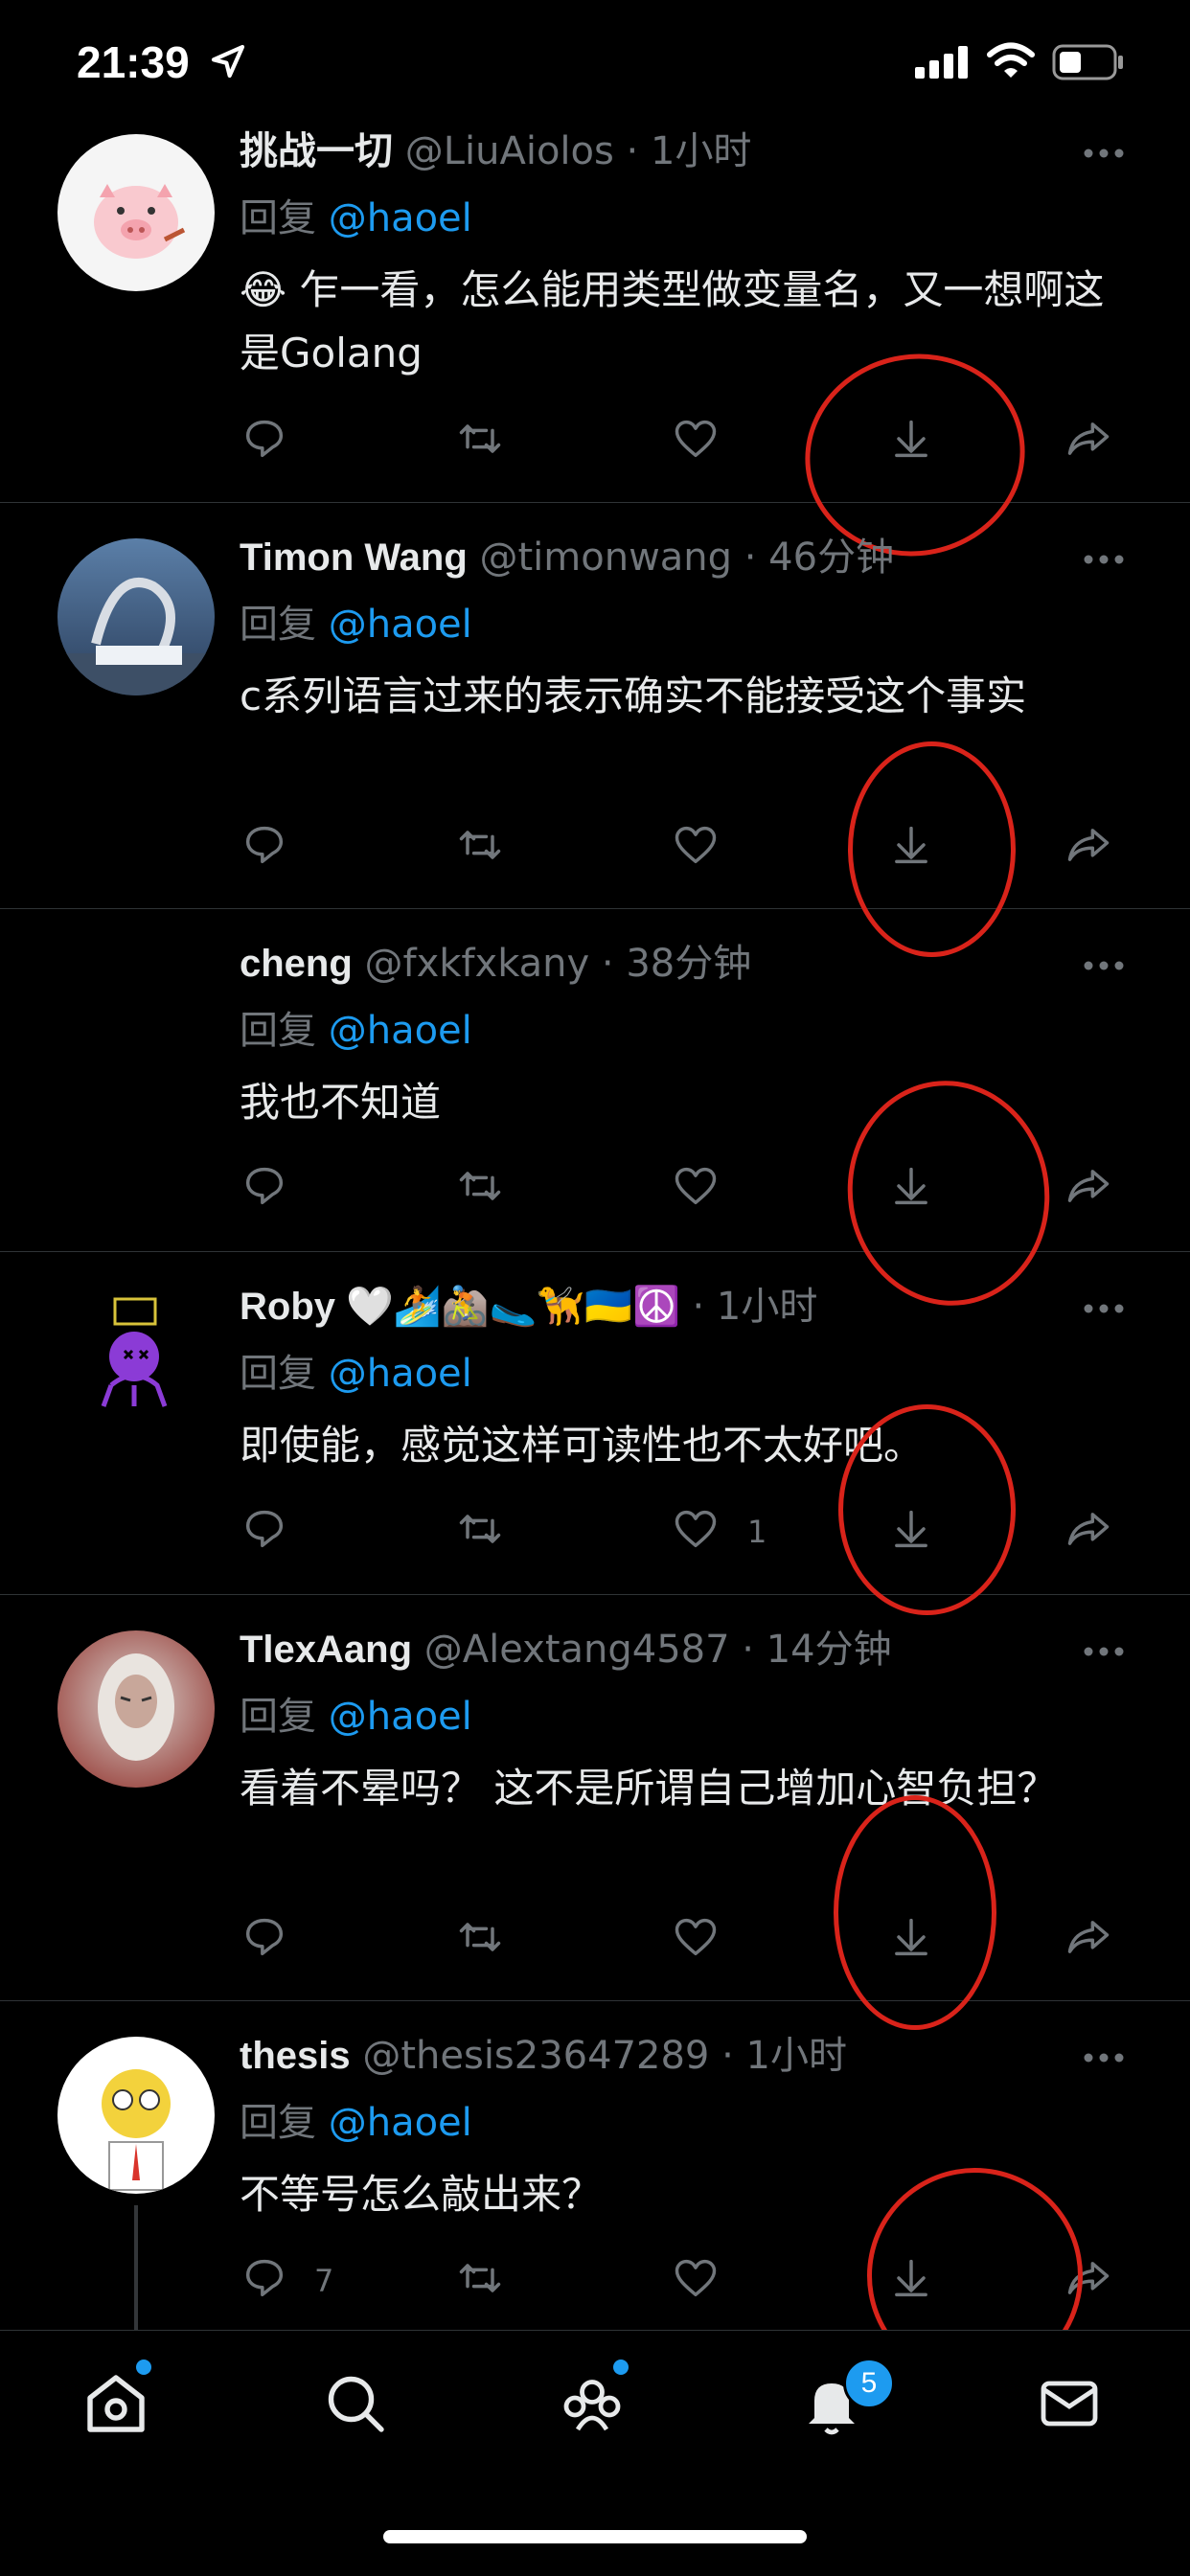  I want to click on communities-icon, so click(592, 2406).